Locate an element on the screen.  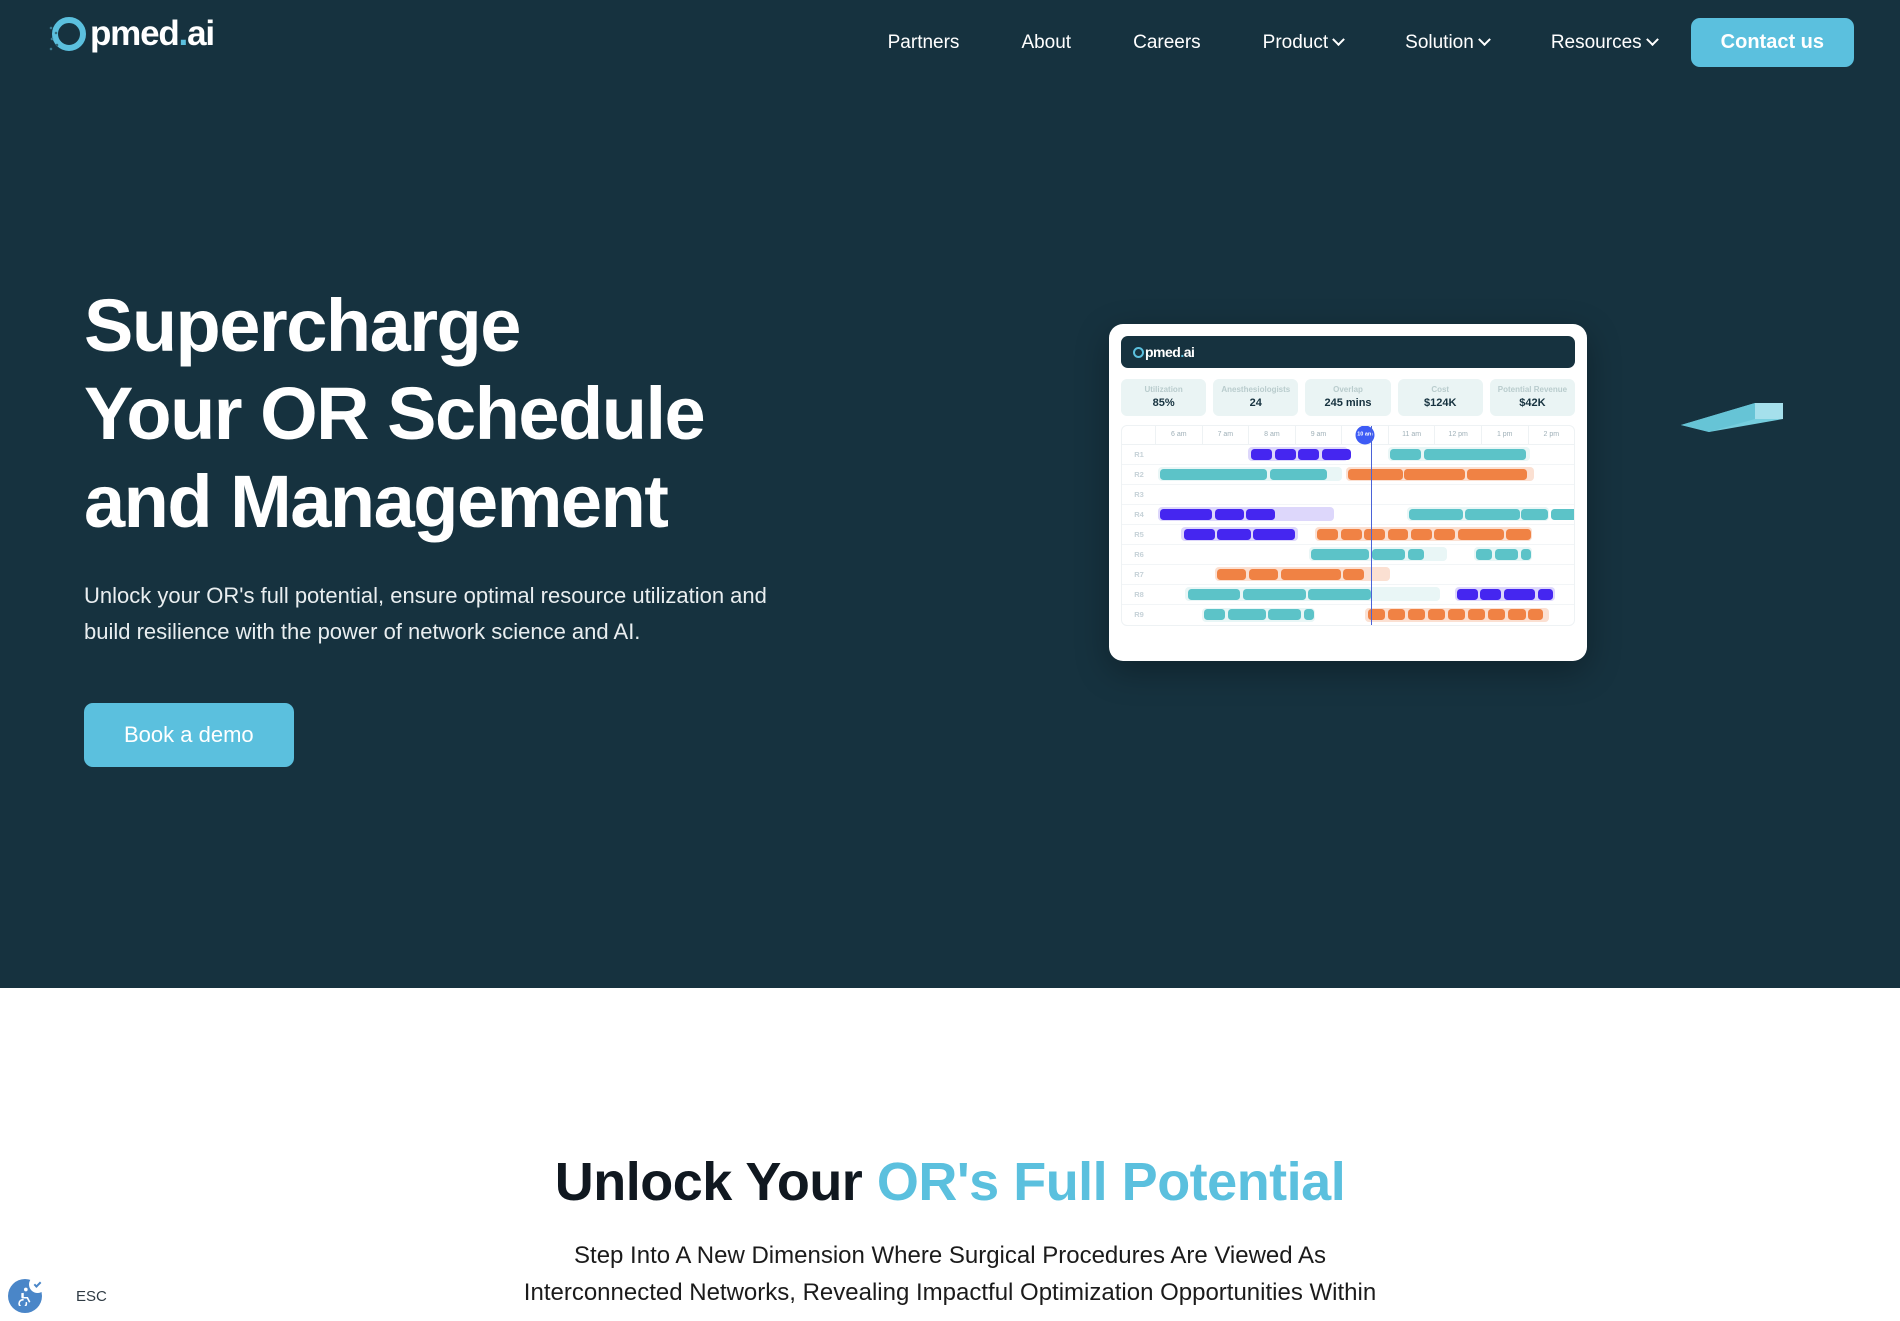
schedule-row: R9 is located at coordinates (1348, 615).